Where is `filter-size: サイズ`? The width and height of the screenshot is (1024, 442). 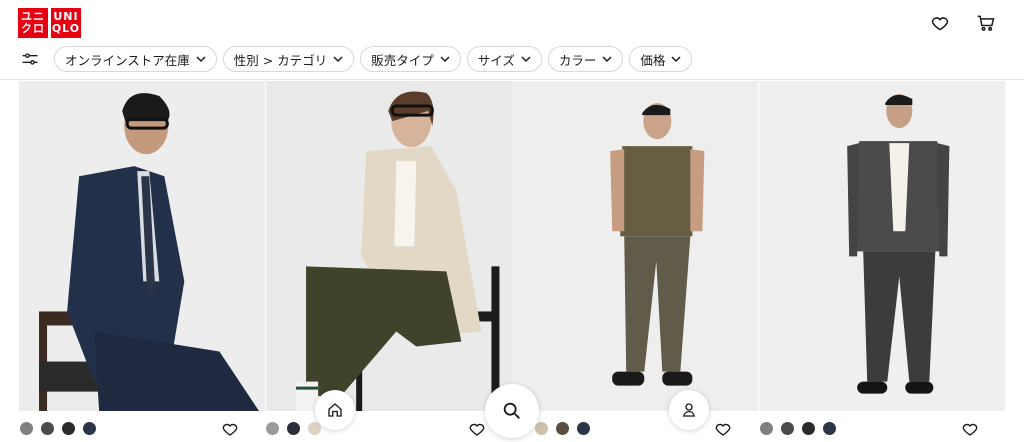 filter-size: サイズ is located at coordinates (504, 59).